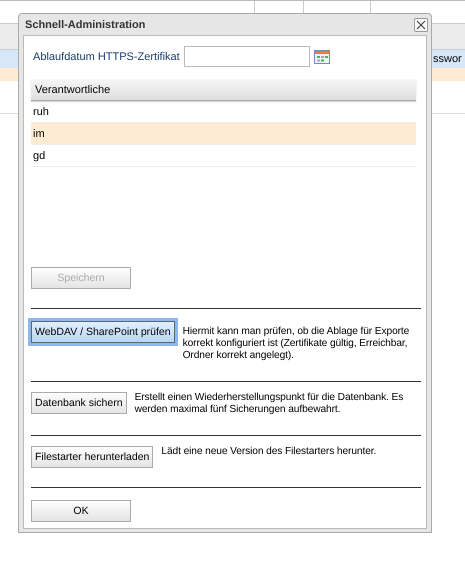 The height and width of the screenshot is (563, 465). Describe the element at coordinates (106, 56) in the screenshot. I see `field-label: Ablaufdatum HTTPS-Zertifikat` at that location.